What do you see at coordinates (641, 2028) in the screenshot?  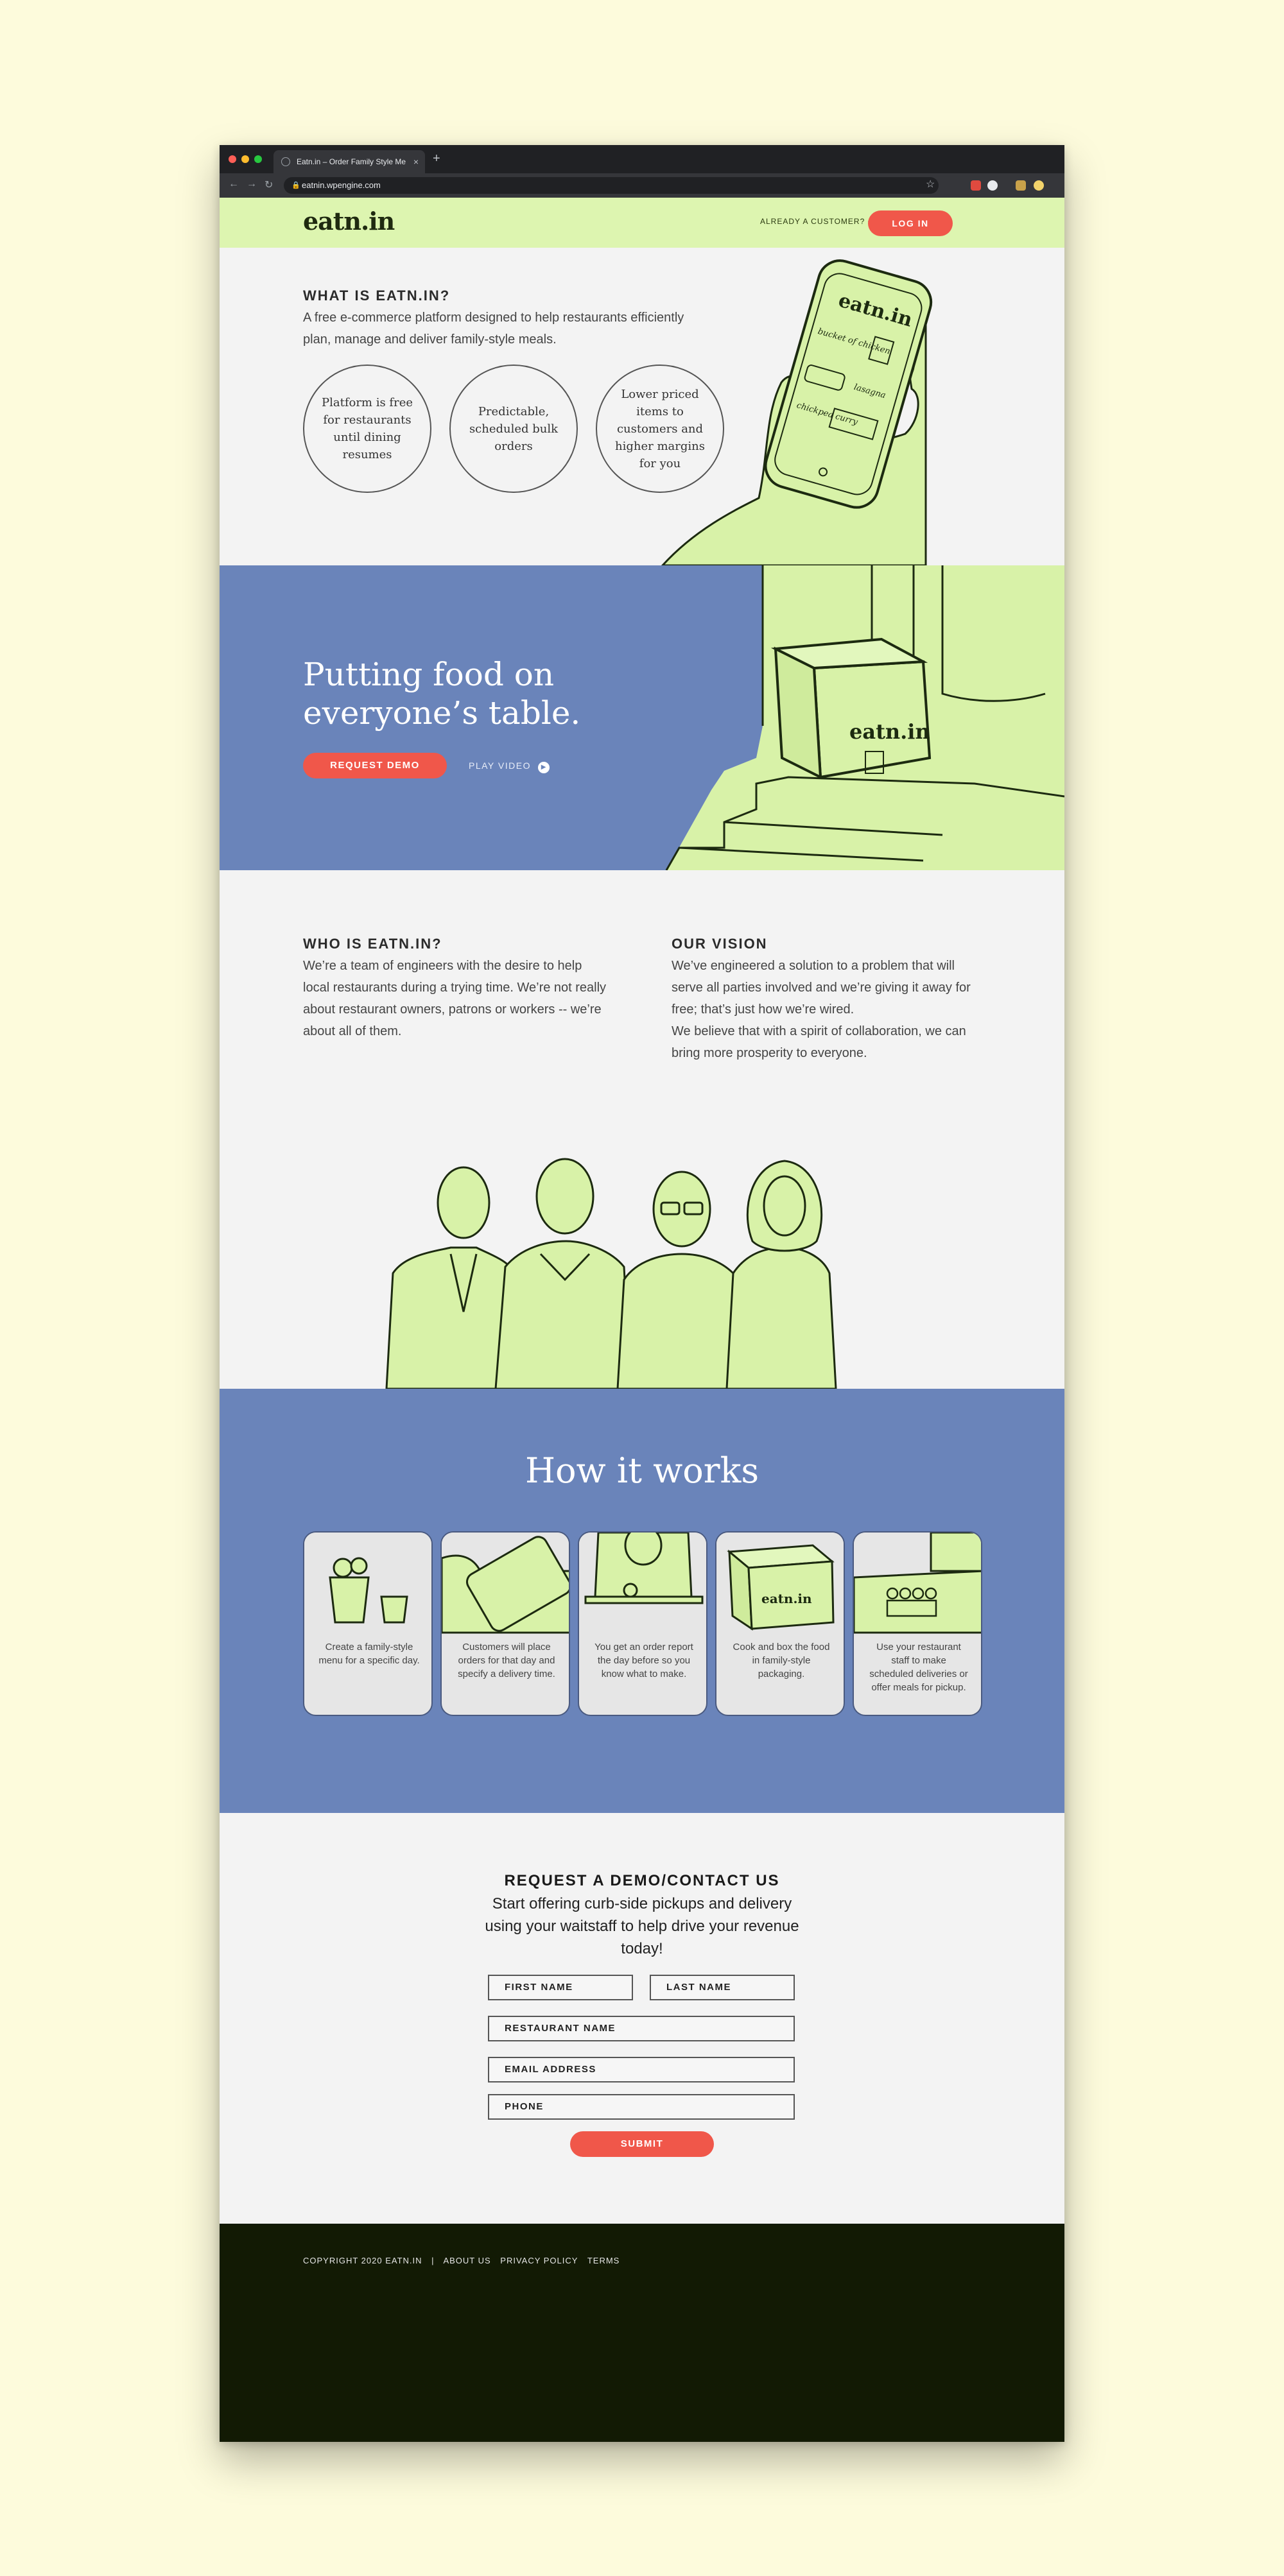 I see `restaurant-name-field: RESTAURANT NAME` at bounding box center [641, 2028].